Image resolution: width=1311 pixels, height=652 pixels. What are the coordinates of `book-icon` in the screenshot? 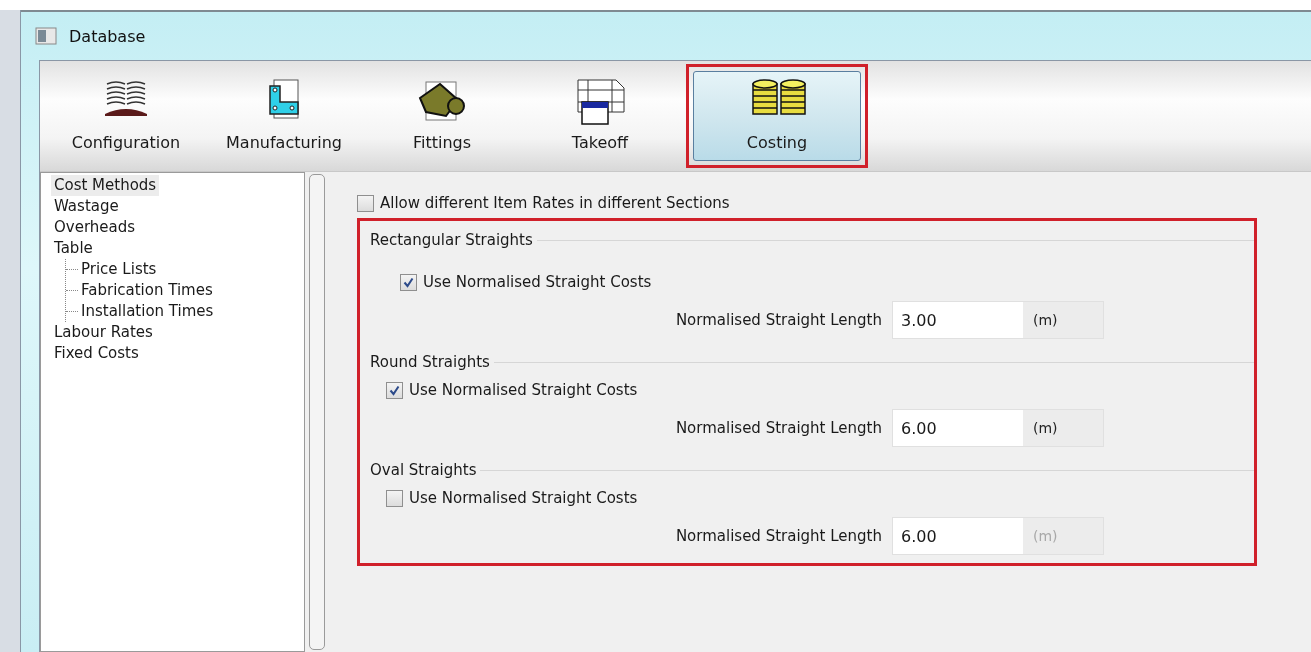 It's located at (126, 98).